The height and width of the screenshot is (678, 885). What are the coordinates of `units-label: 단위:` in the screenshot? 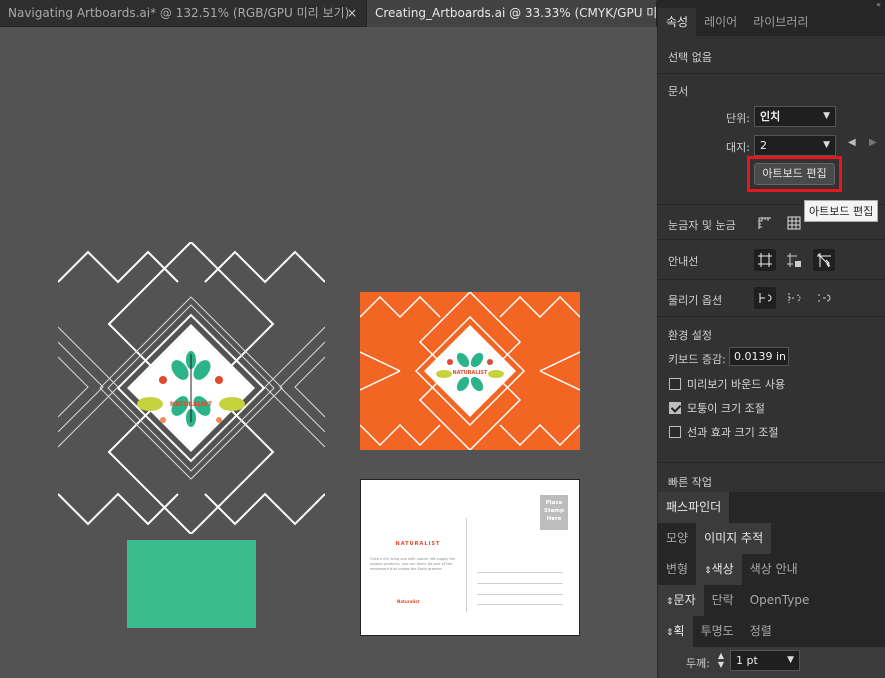 It's located at (738, 118).